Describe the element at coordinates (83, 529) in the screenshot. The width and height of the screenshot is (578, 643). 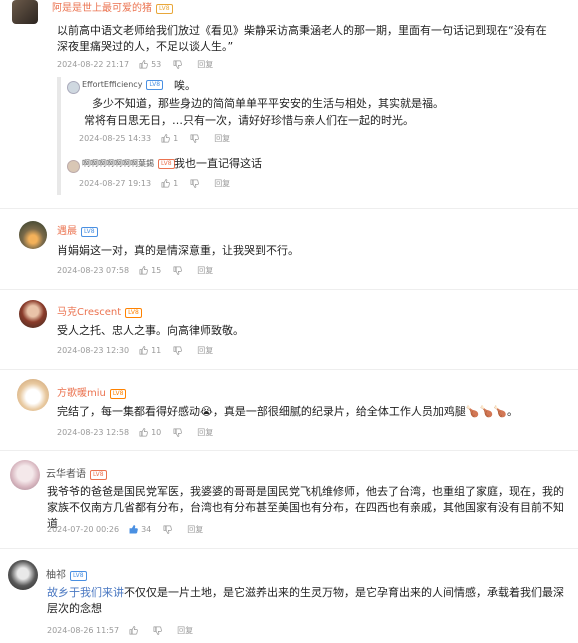
I see `timestamp: 2024-07-20 00:26` at that location.